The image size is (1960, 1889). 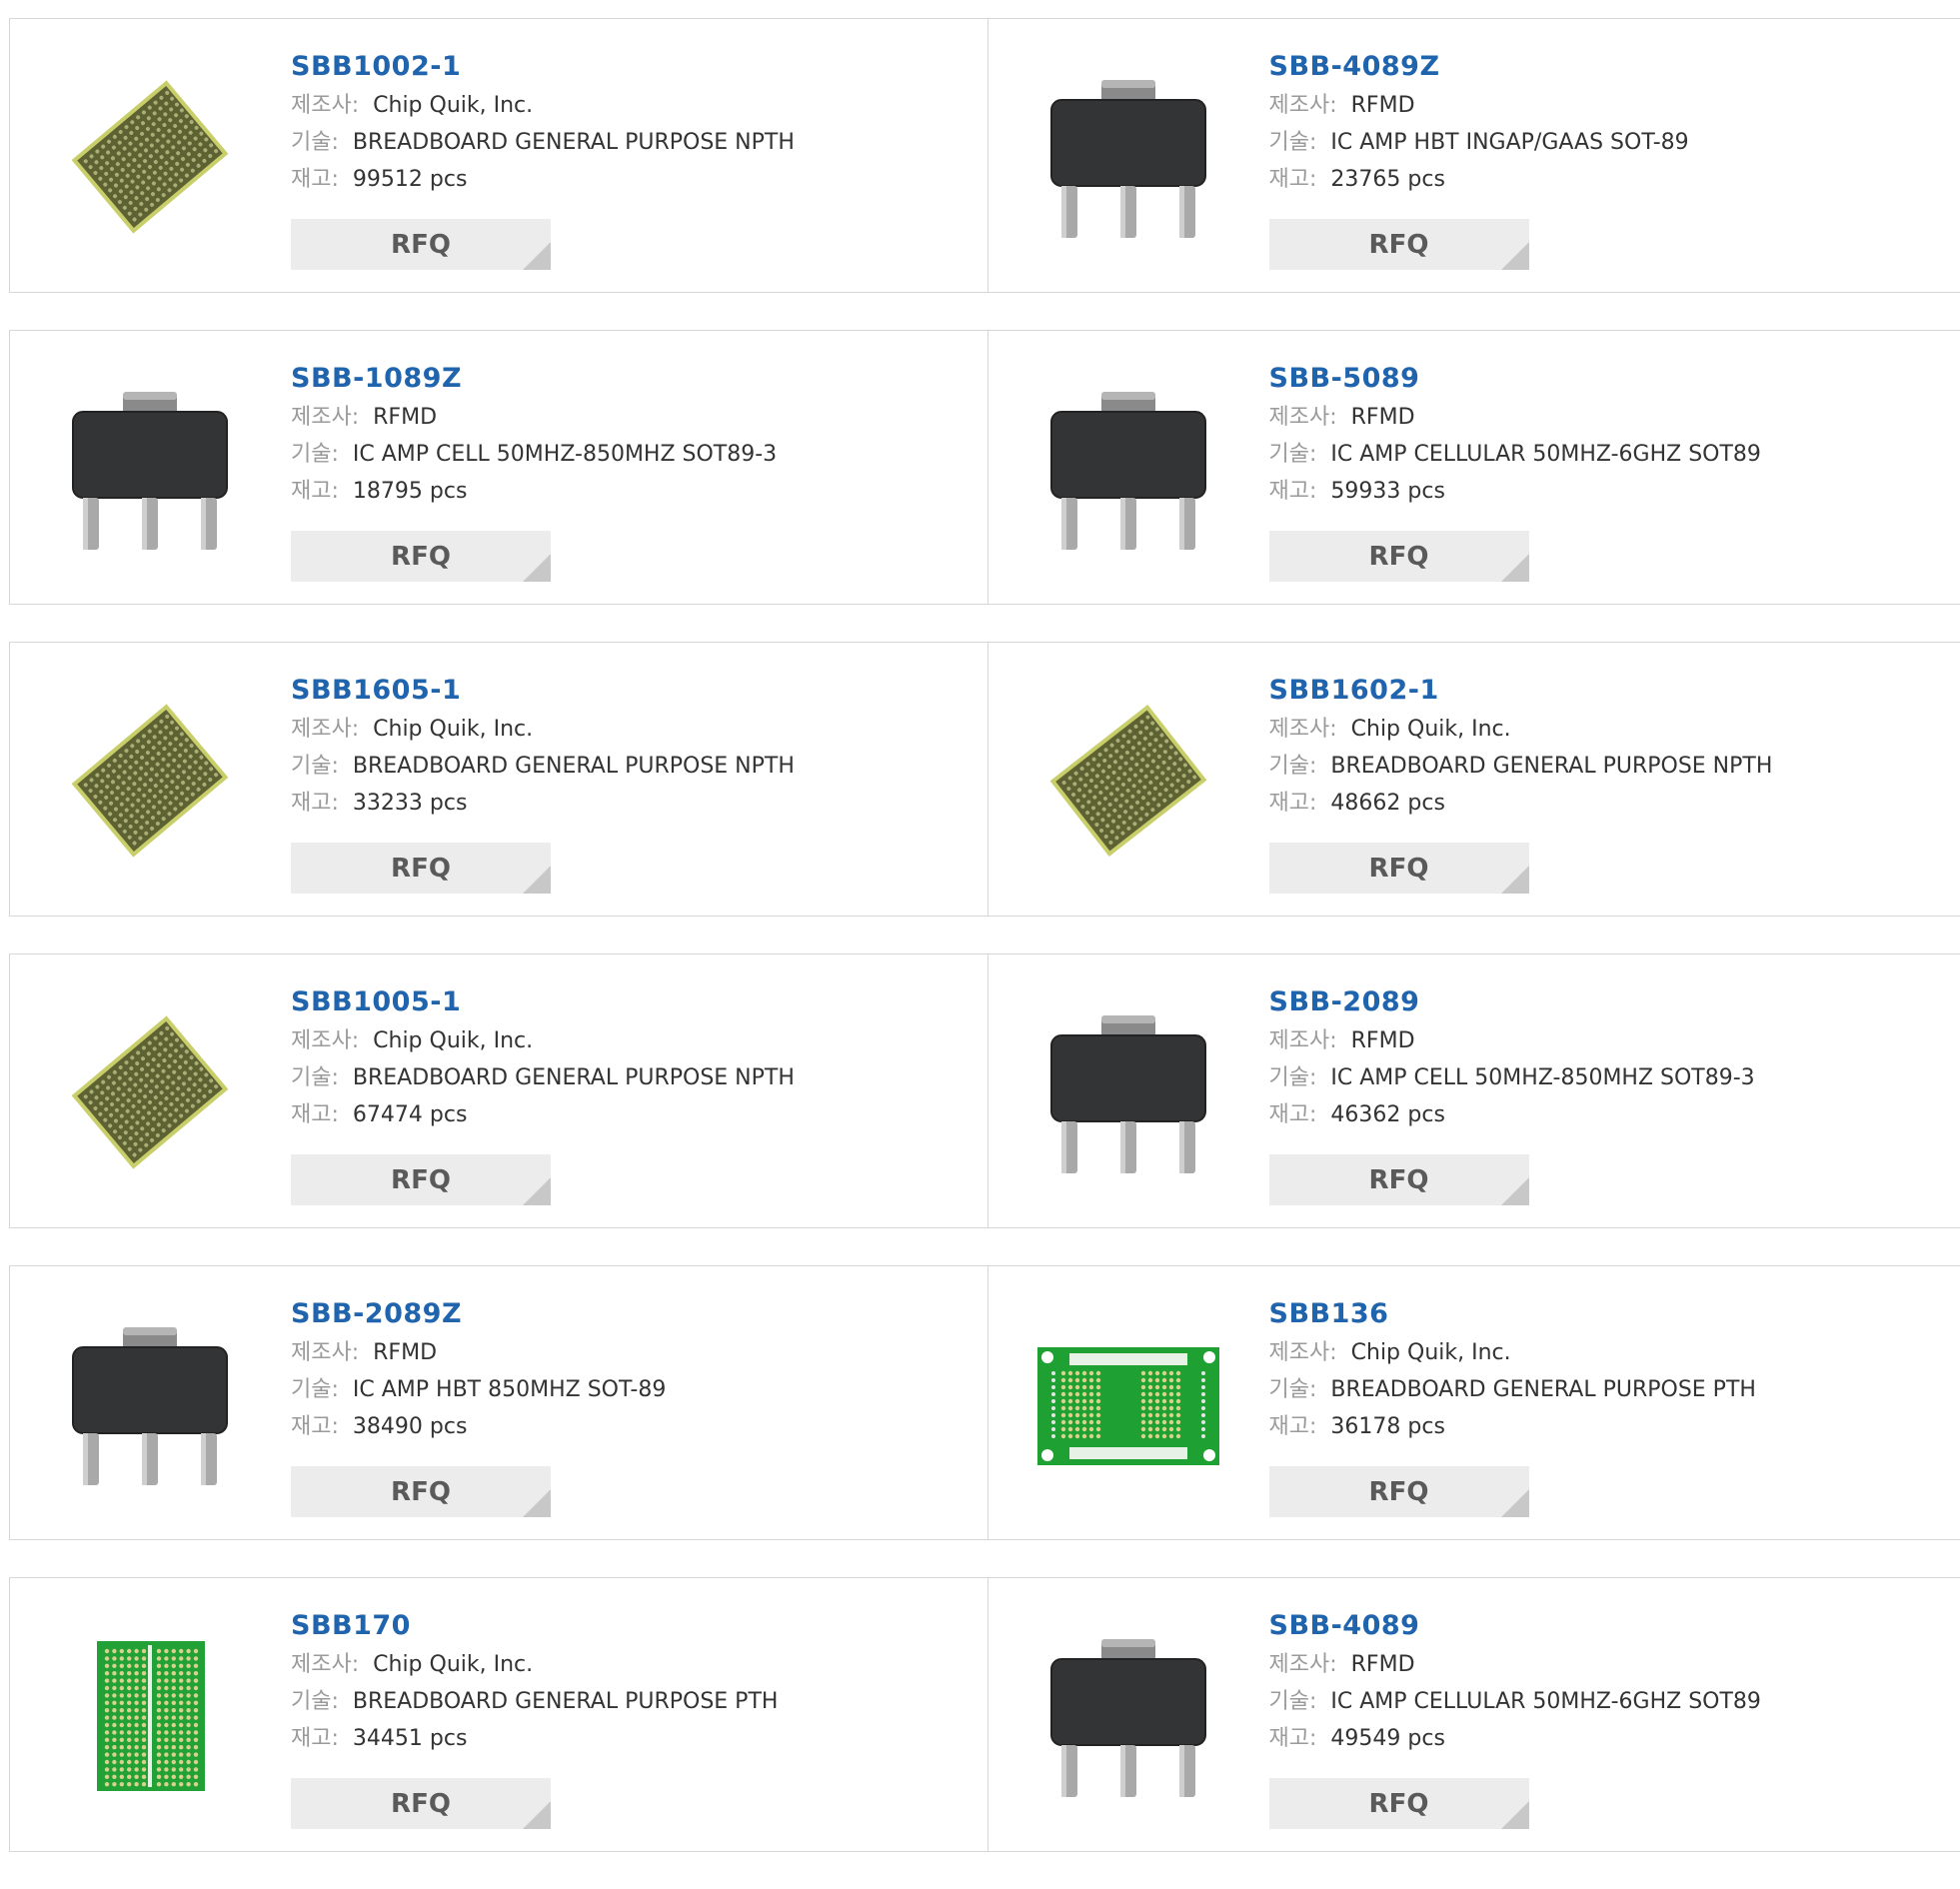 What do you see at coordinates (629, 379) in the screenshot?
I see `product-name-link: SBB-1089Z` at bounding box center [629, 379].